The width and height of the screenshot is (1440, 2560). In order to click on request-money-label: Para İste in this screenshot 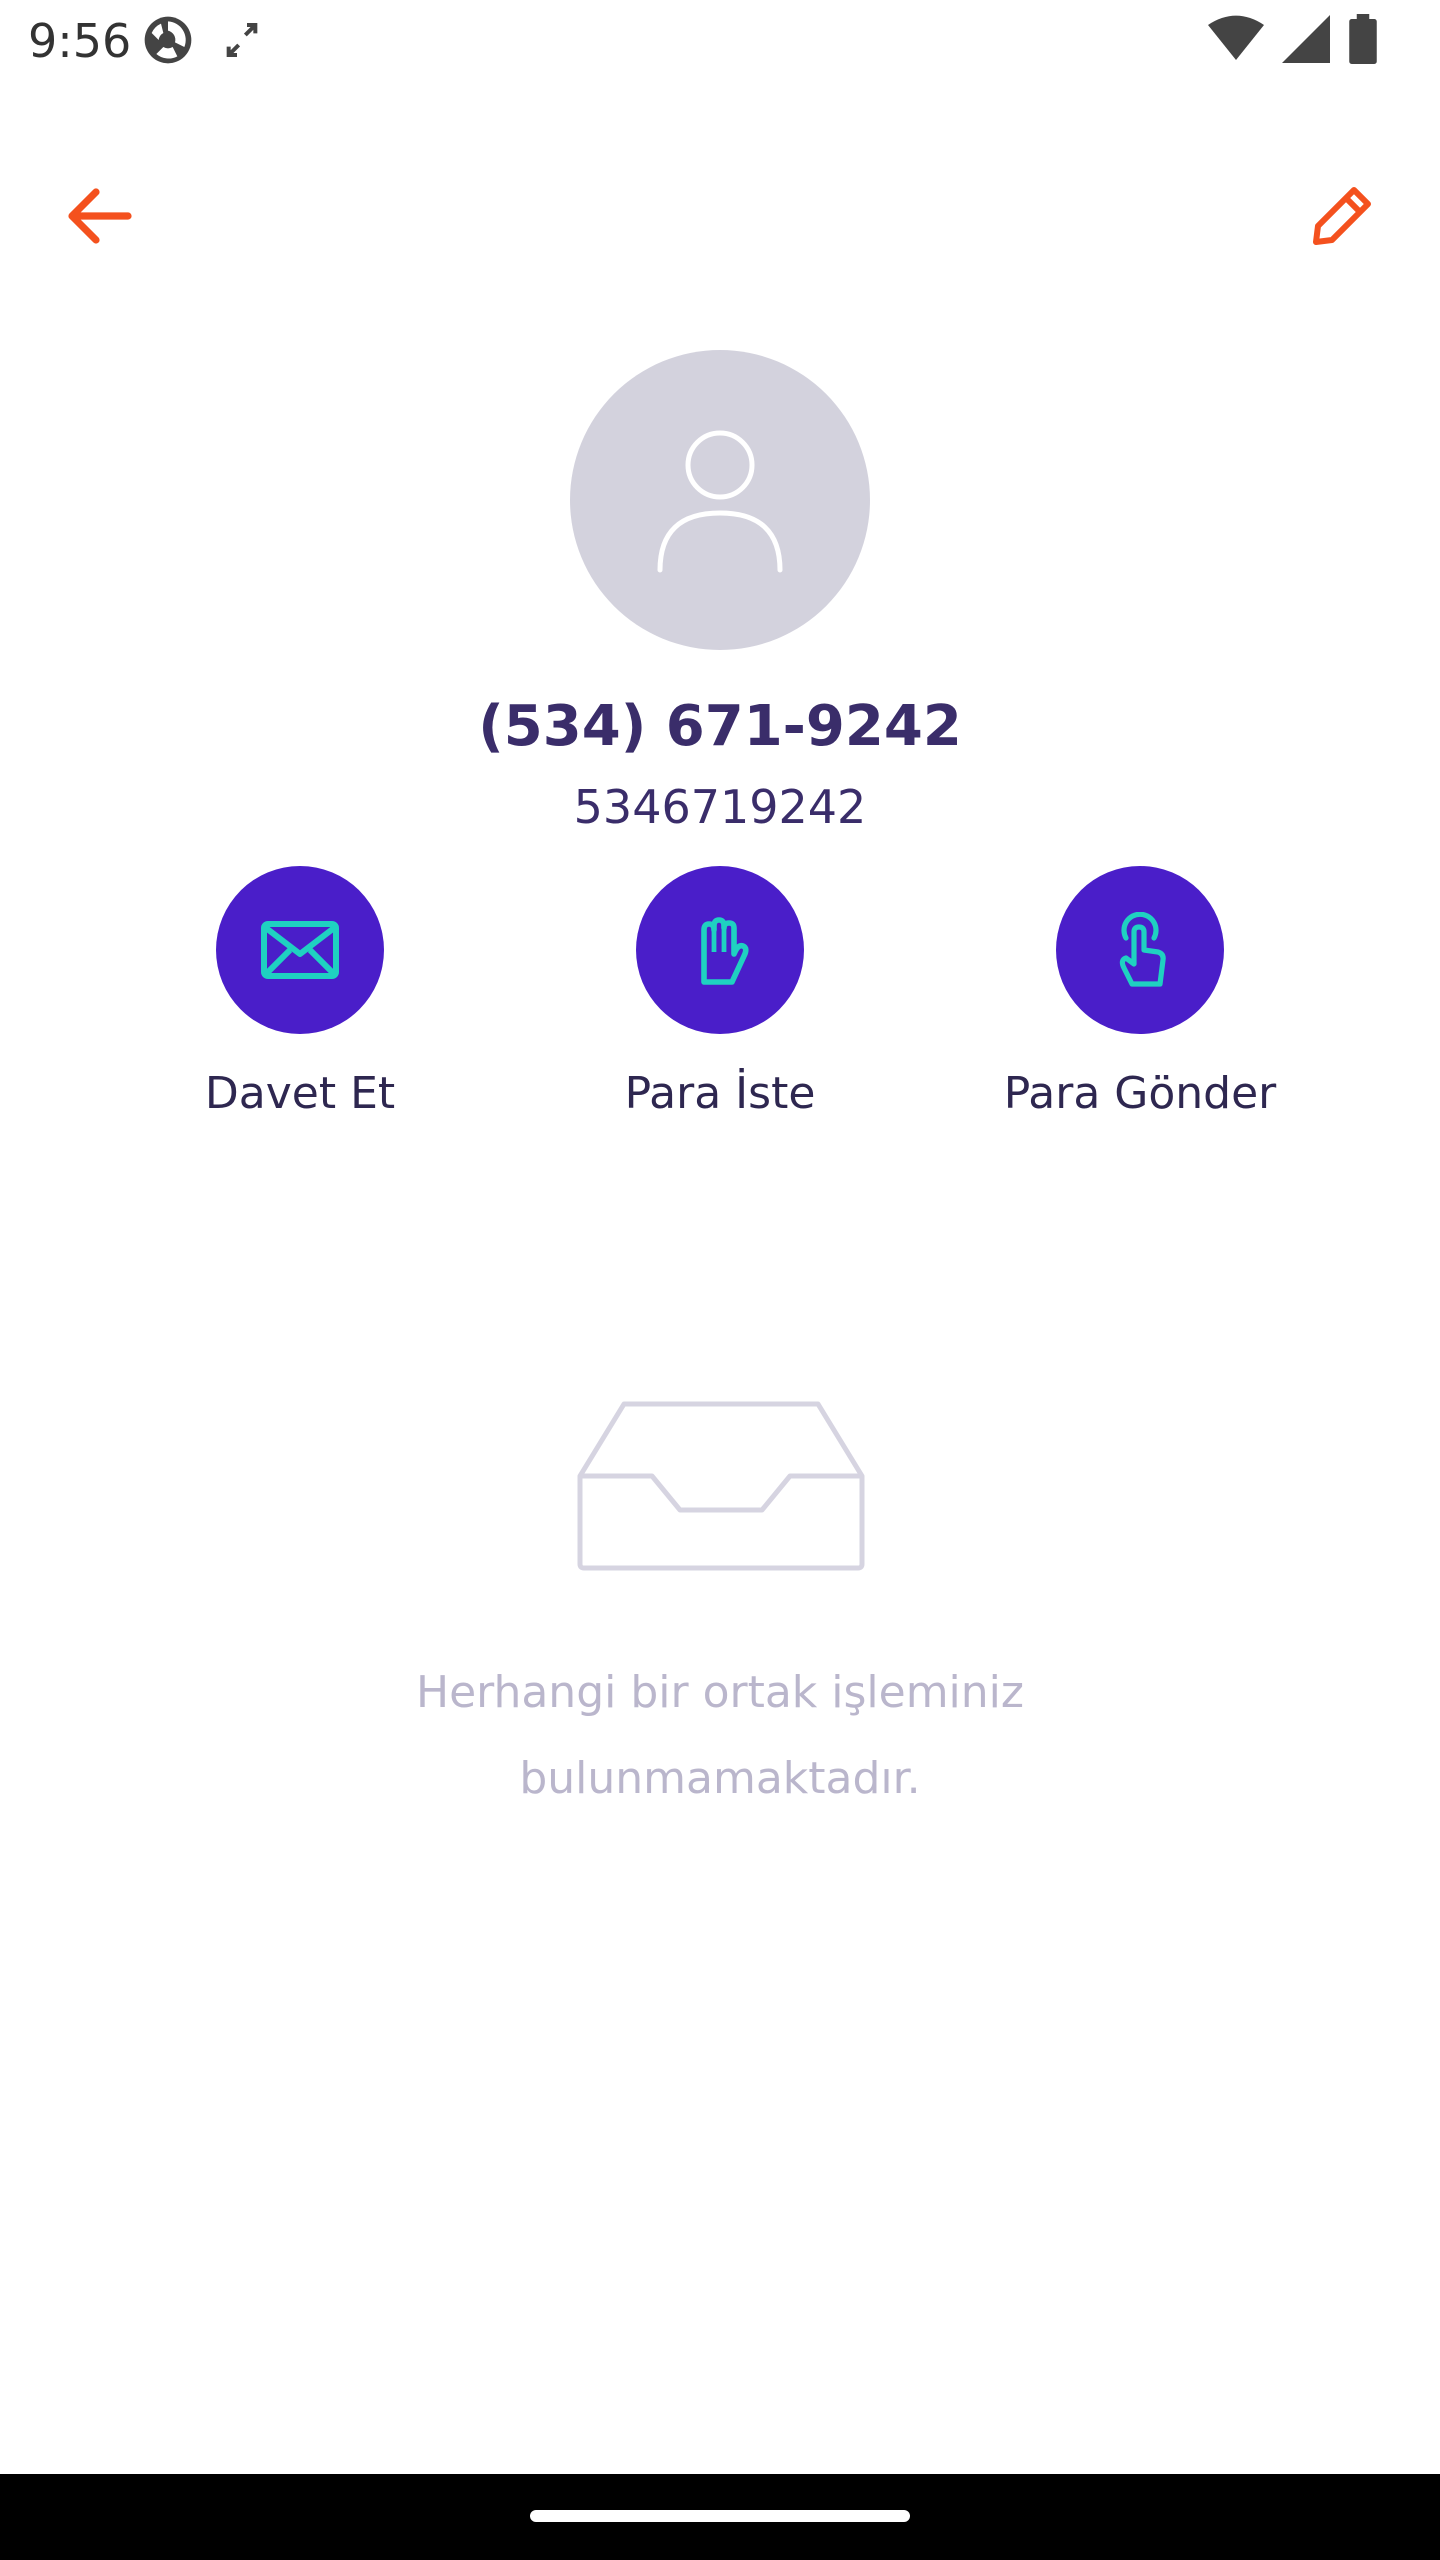, I will do `click(720, 1093)`.